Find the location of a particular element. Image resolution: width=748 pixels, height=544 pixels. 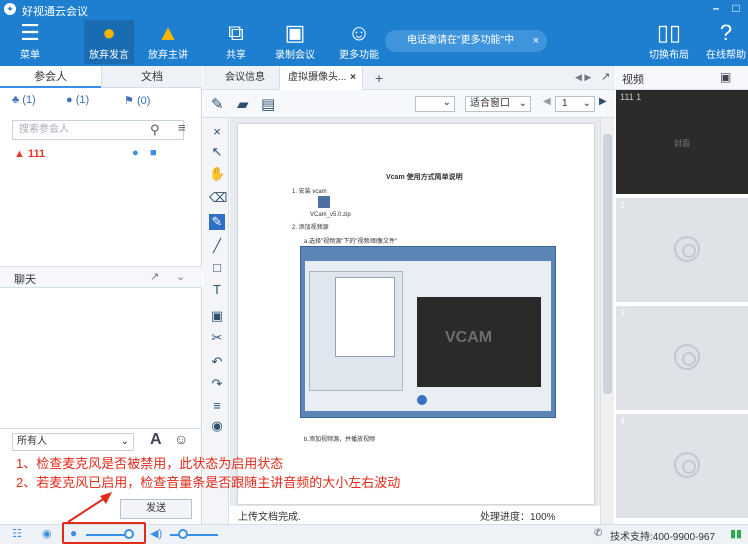

give-up-presenter-button: ▲ 放弃主讲 is located at coordinates (168, 42).